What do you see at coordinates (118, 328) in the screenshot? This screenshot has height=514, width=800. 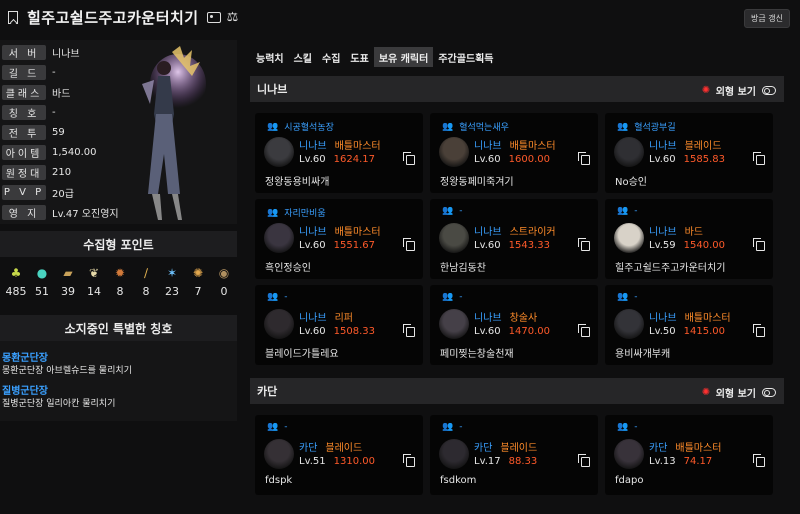 I see `special-titles-header: 소지중인 특별한 칭호` at bounding box center [118, 328].